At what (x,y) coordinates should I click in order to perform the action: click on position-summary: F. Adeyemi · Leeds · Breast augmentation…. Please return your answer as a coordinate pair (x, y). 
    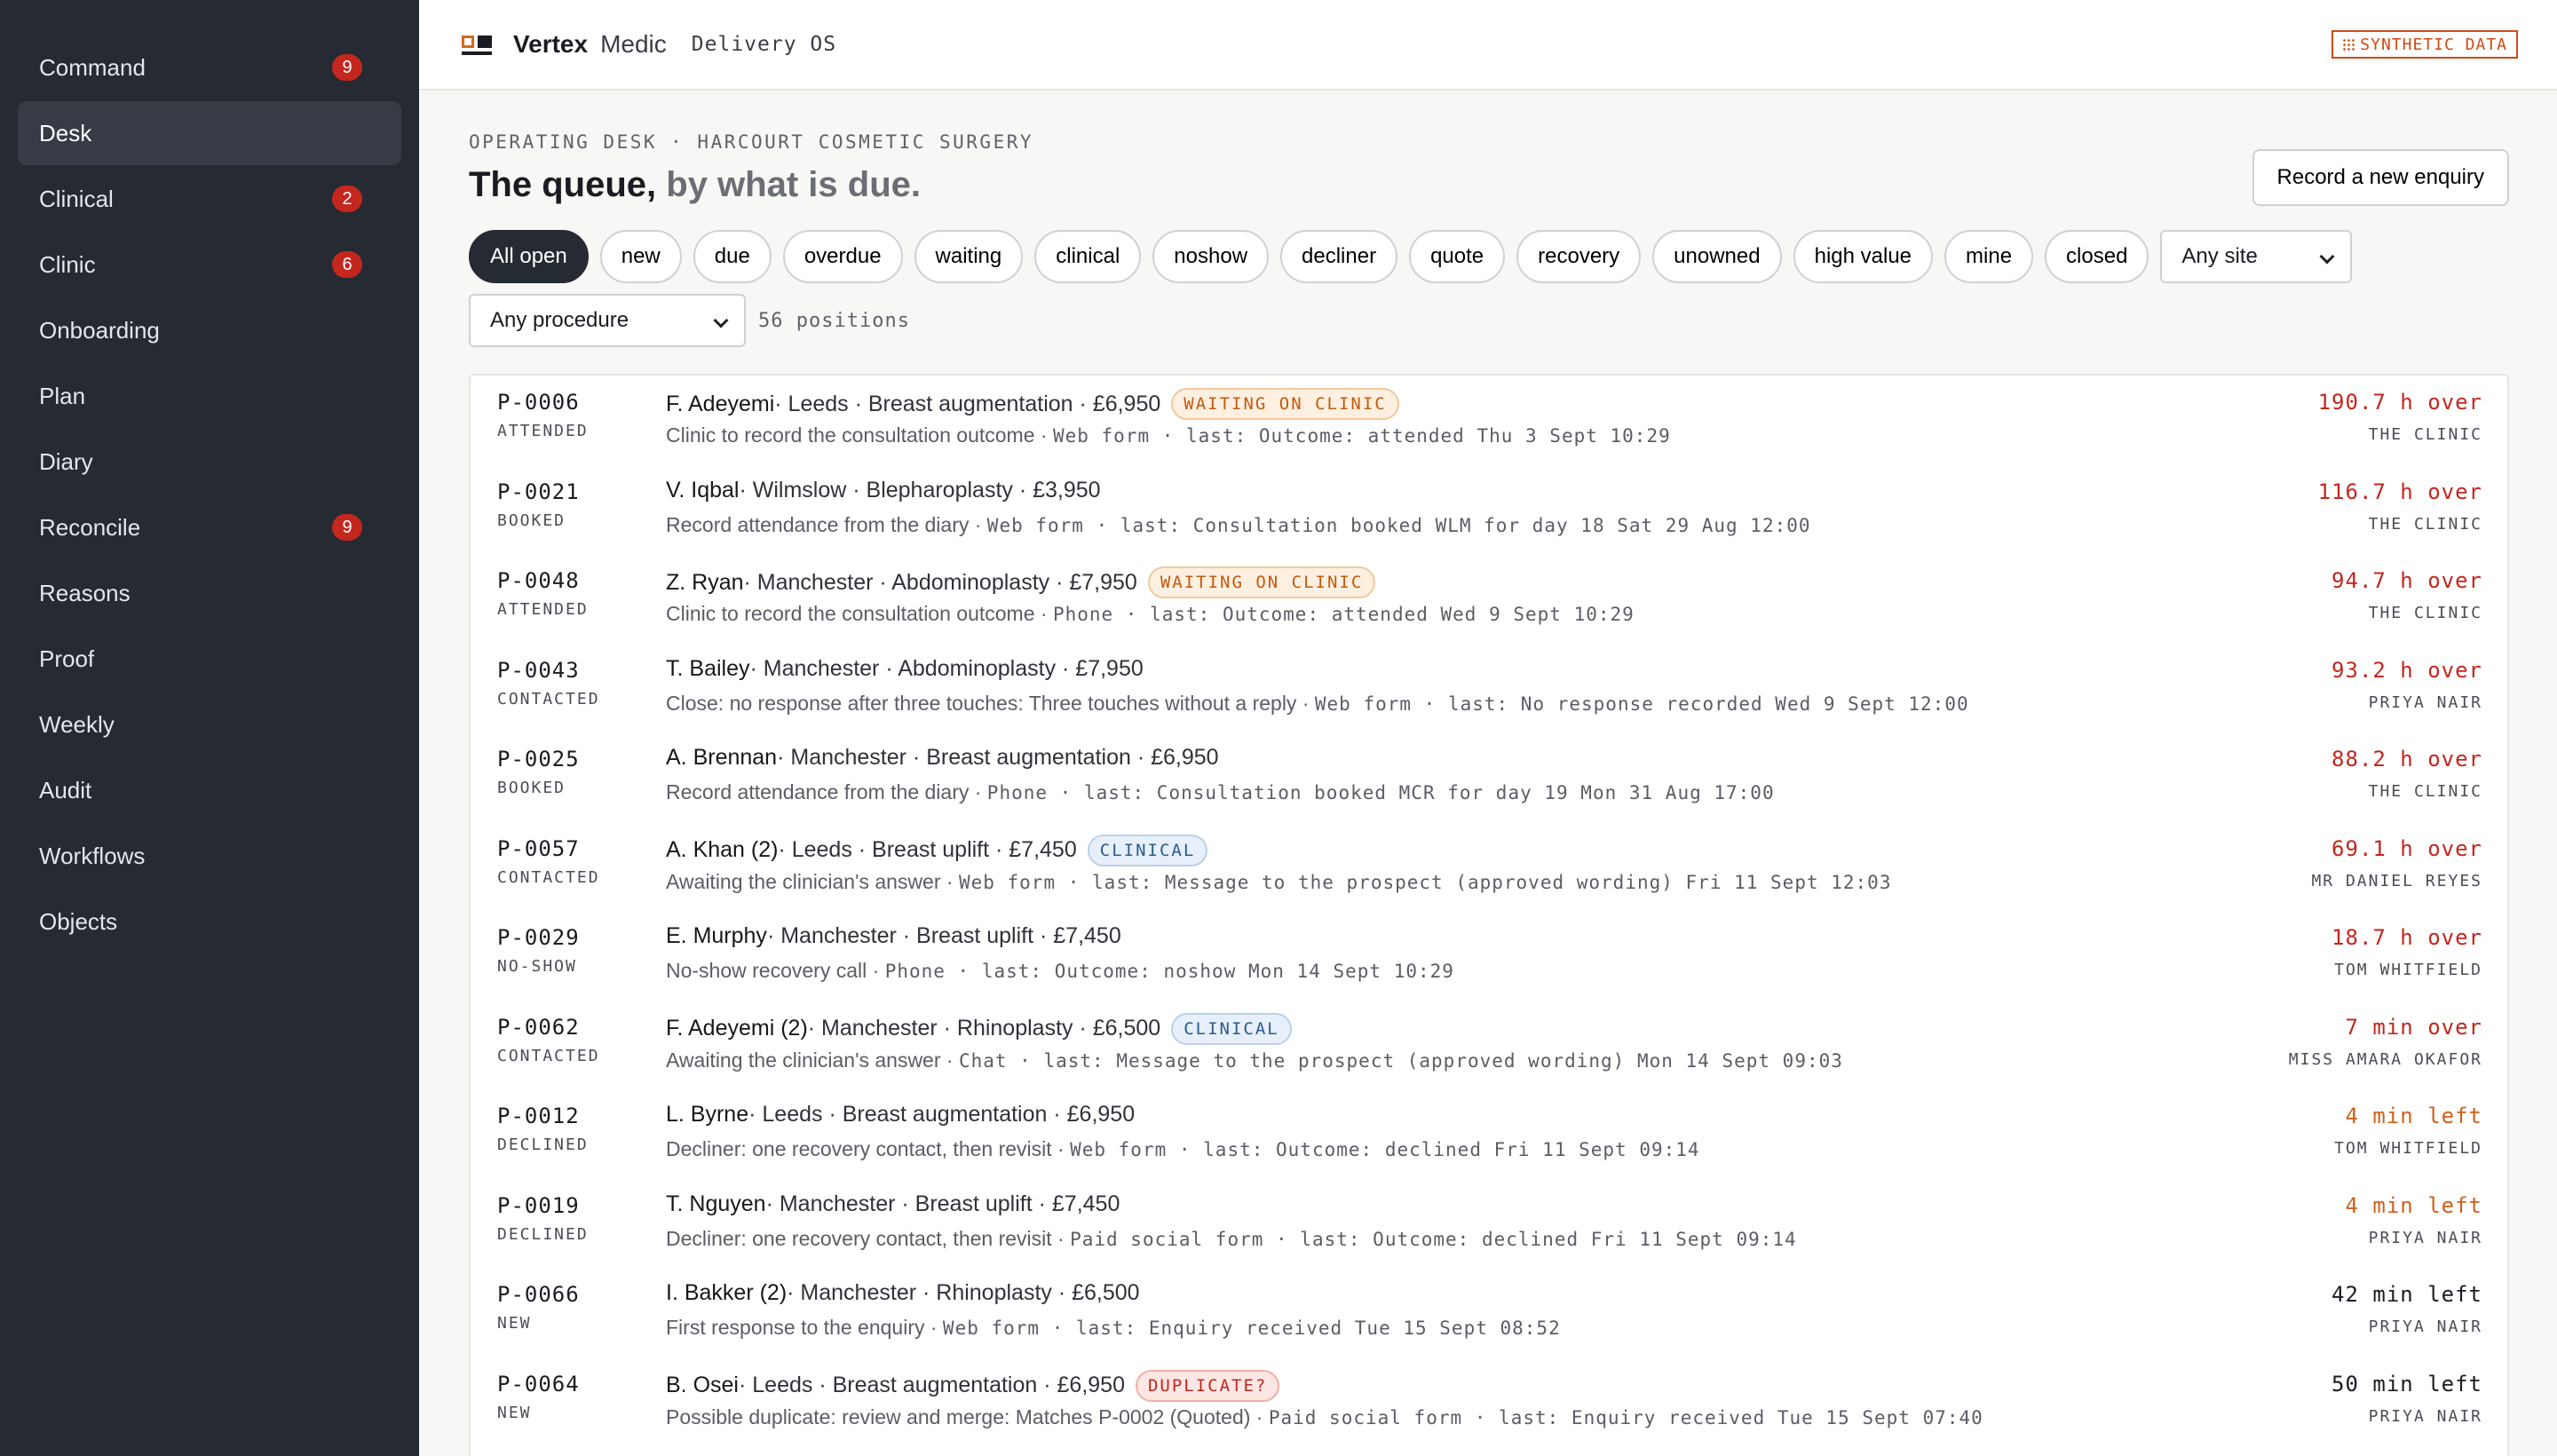
    Looking at the image, I should click on (1032, 404).